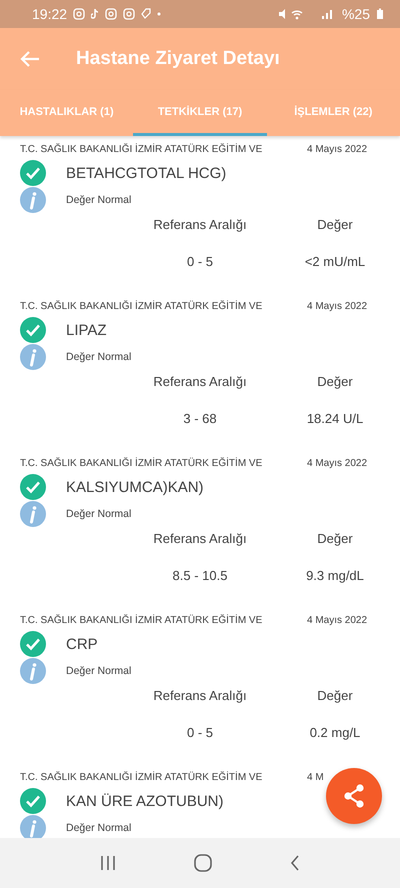 This screenshot has height=888, width=400. I want to click on test-value: <2 mU/mL, so click(335, 261).